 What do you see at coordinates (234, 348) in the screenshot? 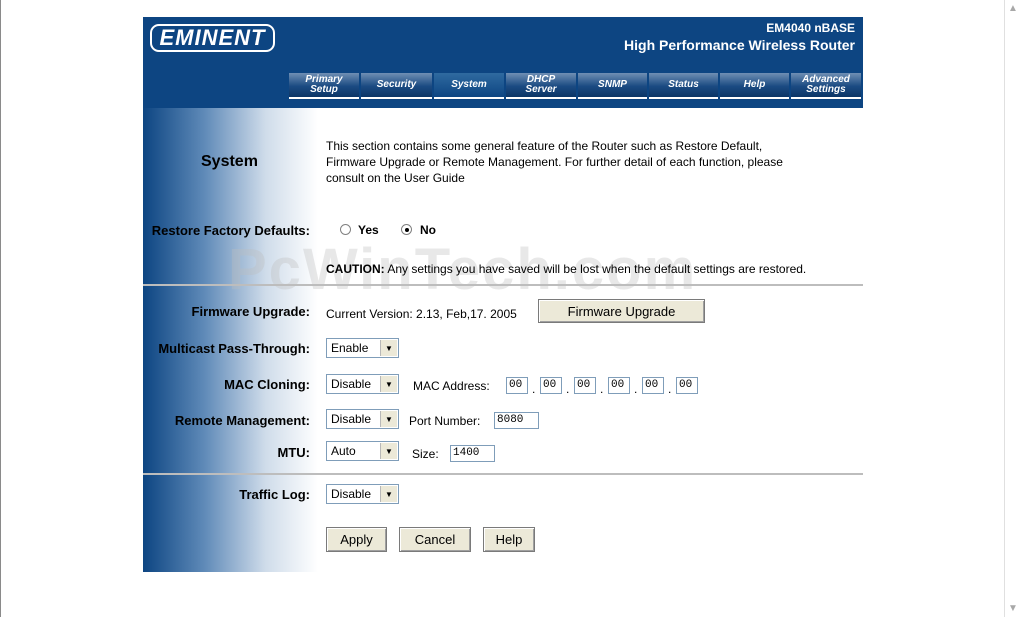
I see `multicast-label: Multicast Pass-Through:` at bounding box center [234, 348].